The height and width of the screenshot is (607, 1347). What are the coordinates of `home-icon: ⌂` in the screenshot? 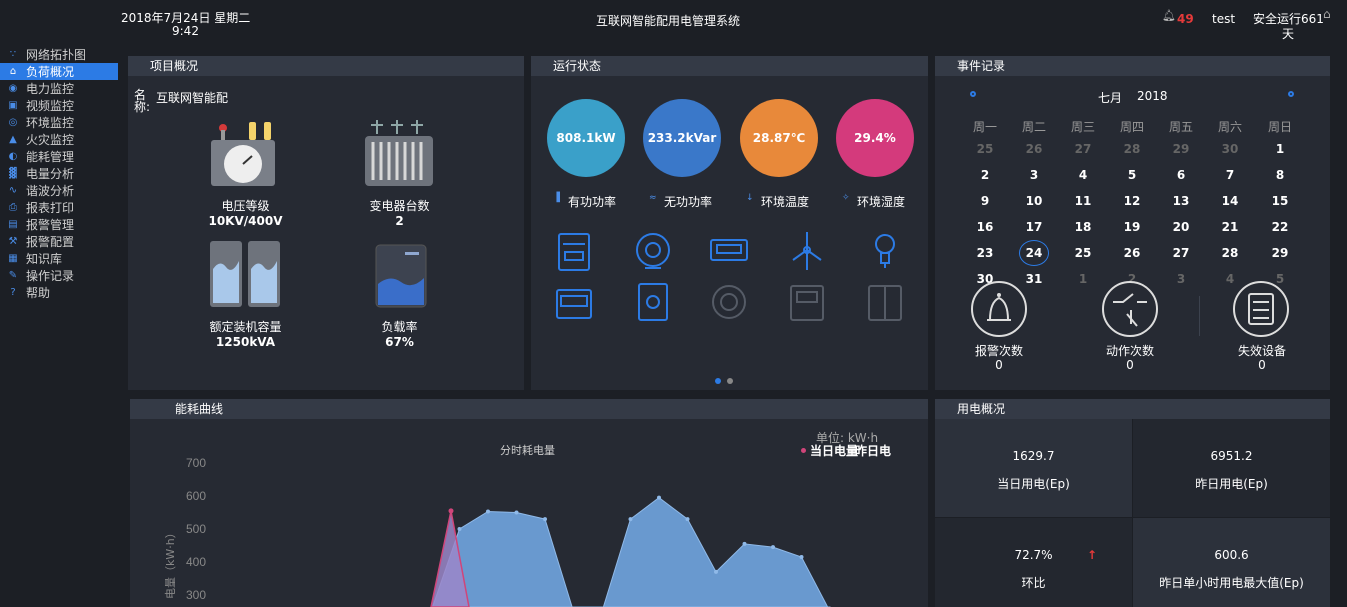 It's located at (13, 71).